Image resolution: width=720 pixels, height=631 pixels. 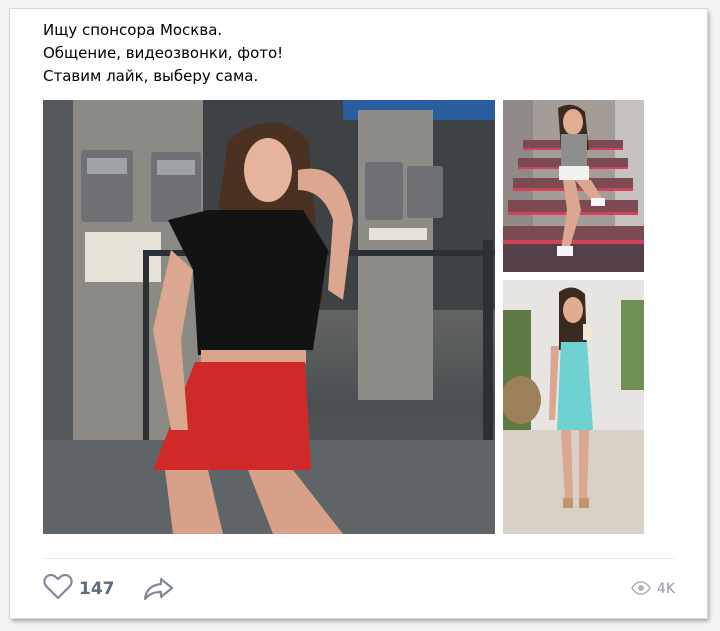 What do you see at coordinates (159, 589) in the screenshot?
I see `share-button` at bounding box center [159, 589].